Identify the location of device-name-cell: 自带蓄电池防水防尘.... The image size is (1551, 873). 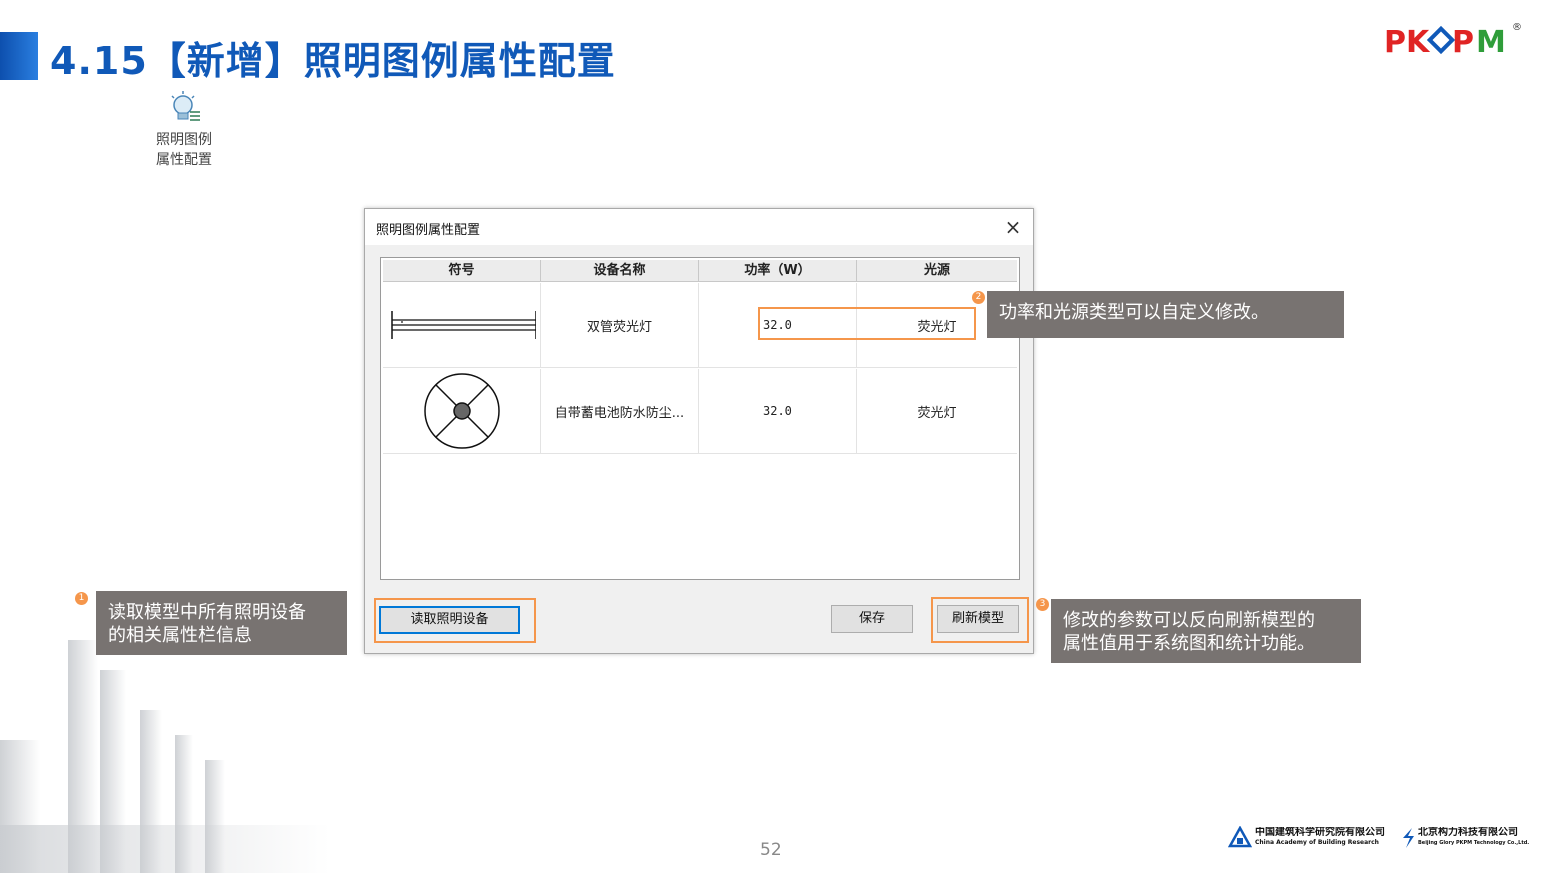
(620, 411).